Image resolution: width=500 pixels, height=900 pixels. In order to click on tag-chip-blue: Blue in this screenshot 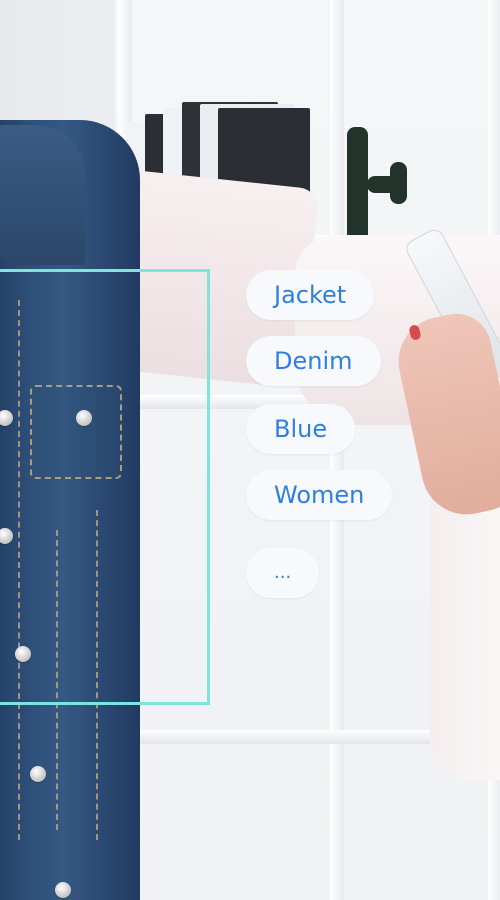, I will do `click(301, 429)`.